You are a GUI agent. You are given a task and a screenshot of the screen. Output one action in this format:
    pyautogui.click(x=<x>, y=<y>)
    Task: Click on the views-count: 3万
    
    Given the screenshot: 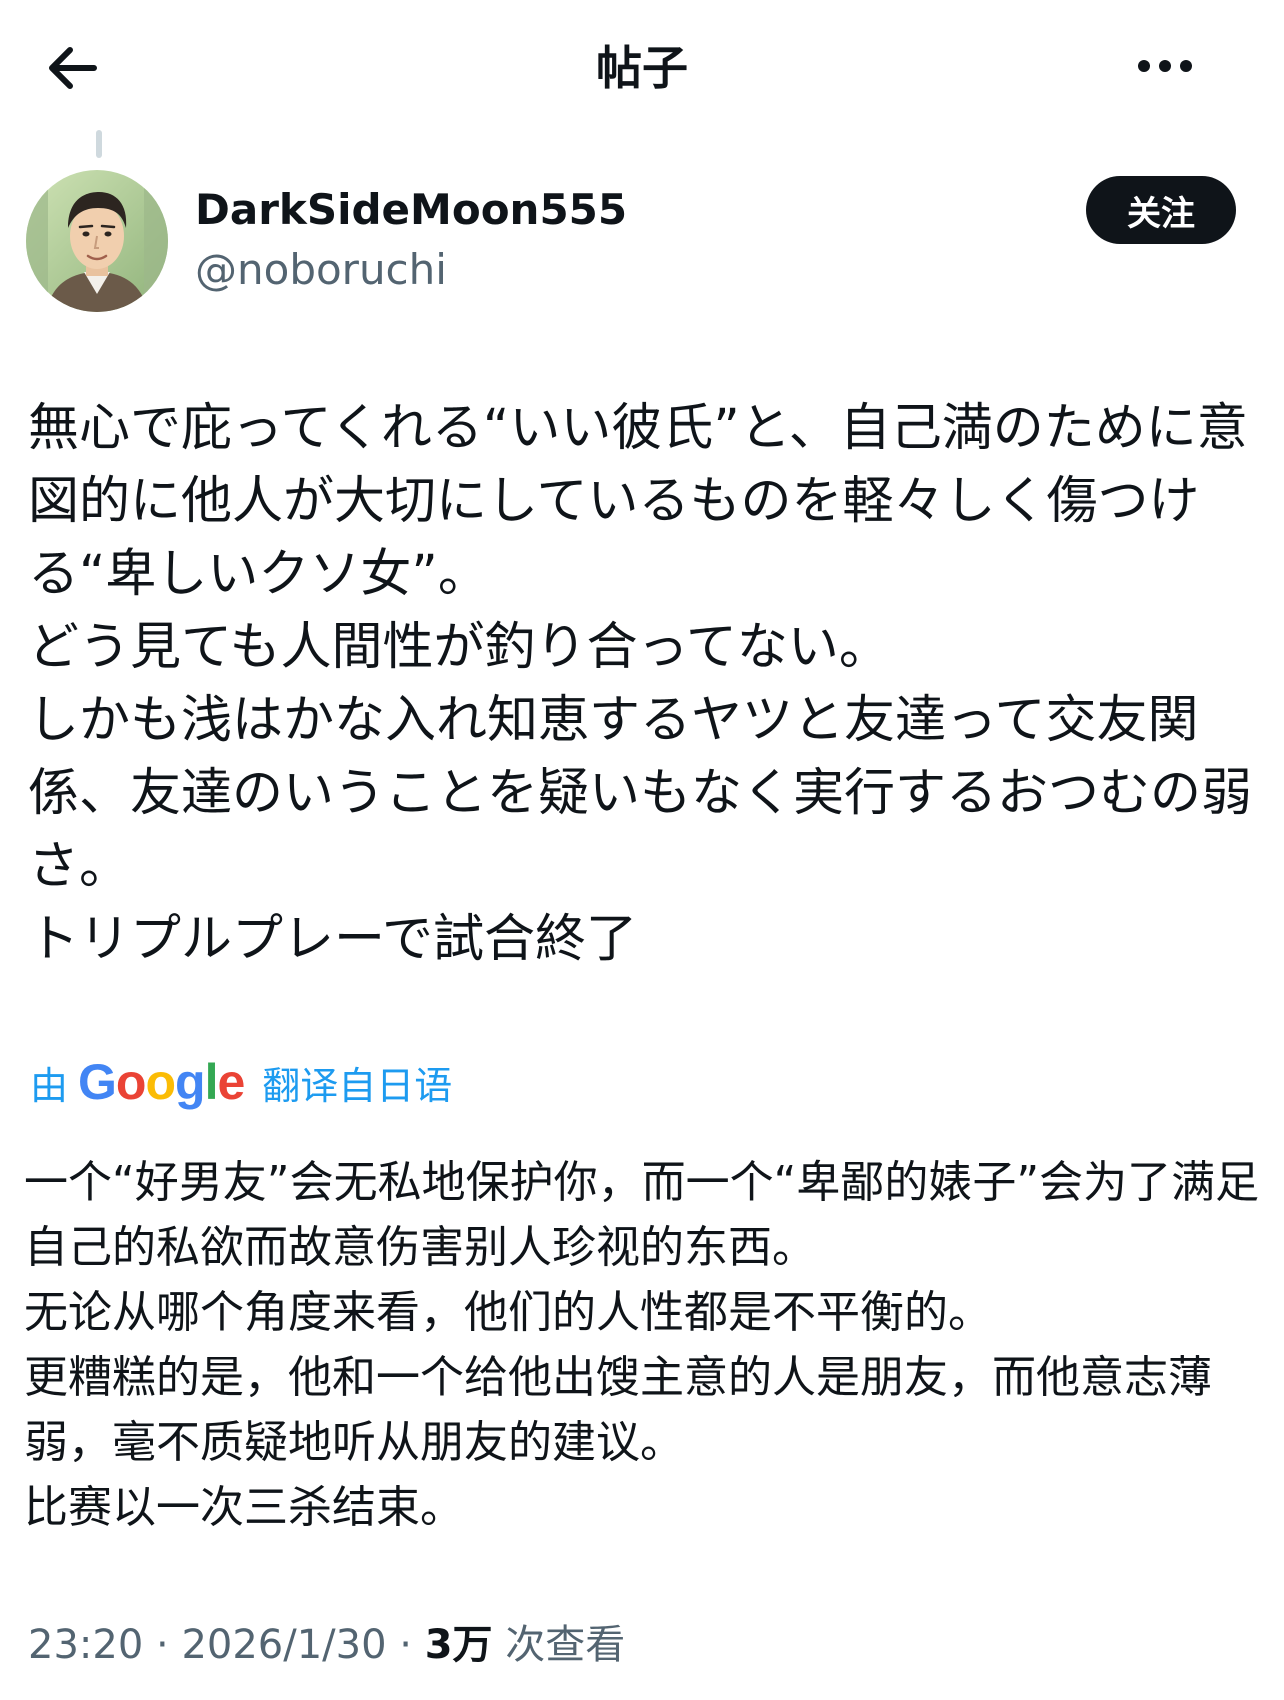 What is the action you would take?
    pyautogui.click(x=458, y=1645)
    